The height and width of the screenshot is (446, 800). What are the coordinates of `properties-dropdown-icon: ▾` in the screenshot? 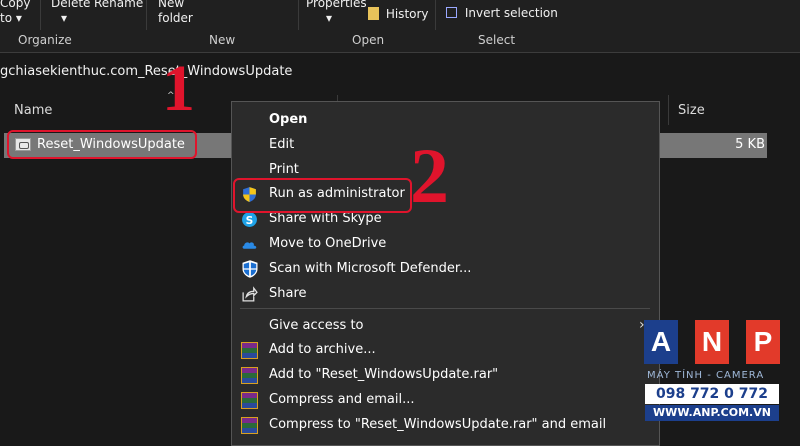 It's located at (329, 18).